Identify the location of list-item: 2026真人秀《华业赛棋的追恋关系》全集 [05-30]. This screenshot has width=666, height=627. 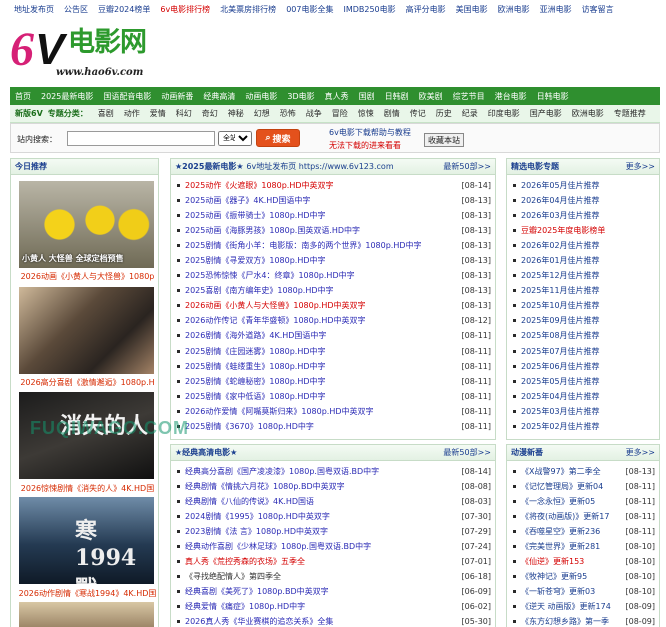
(333, 620).